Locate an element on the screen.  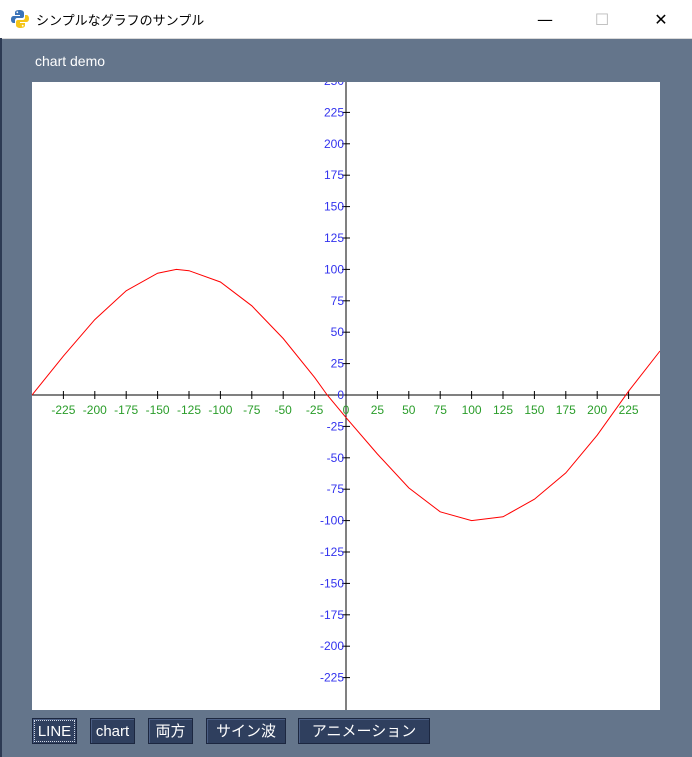
window-title: シンプルなグラフのサンプル is located at coordinates (120, 21).